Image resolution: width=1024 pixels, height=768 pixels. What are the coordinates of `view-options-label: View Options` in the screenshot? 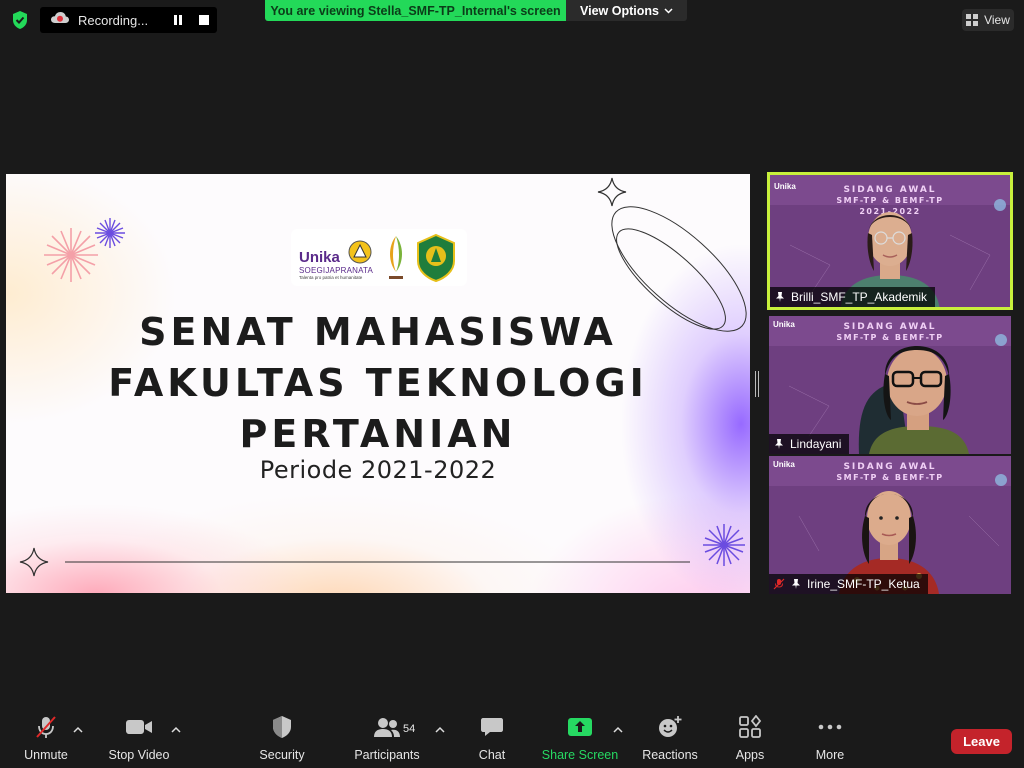 It's located at (619, 10).